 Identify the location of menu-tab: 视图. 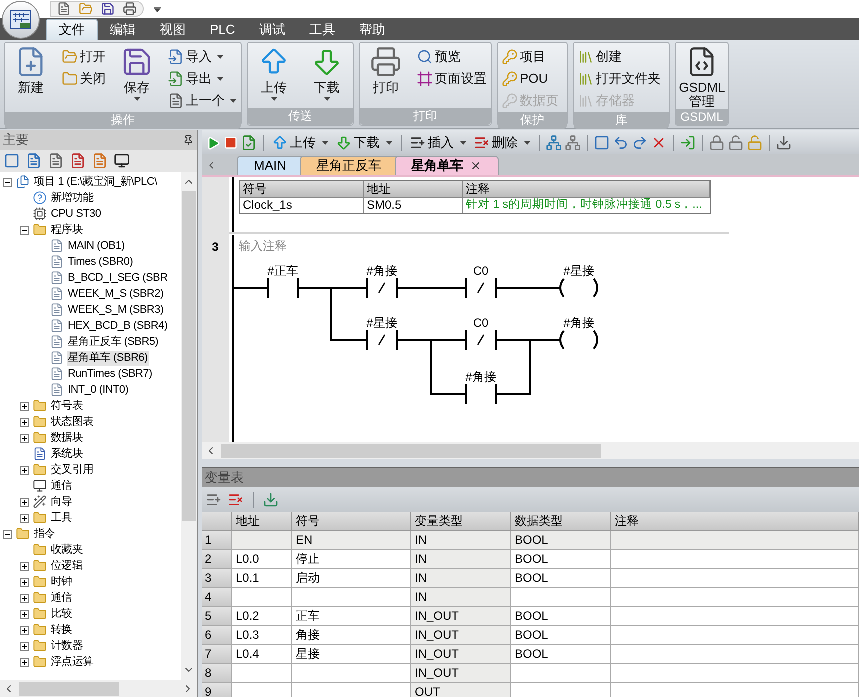
(173, 29).